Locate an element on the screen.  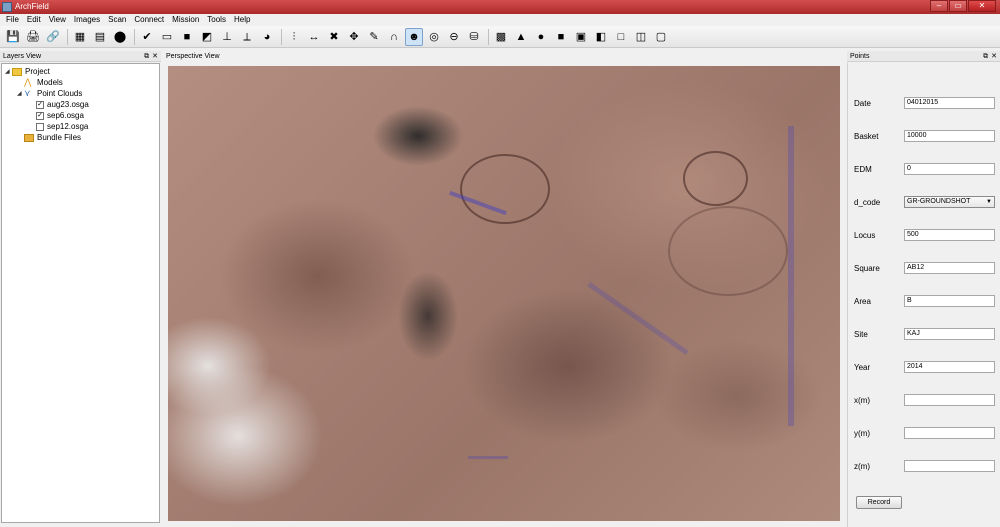
menu-help: Help is located at coordinates (242, 20).